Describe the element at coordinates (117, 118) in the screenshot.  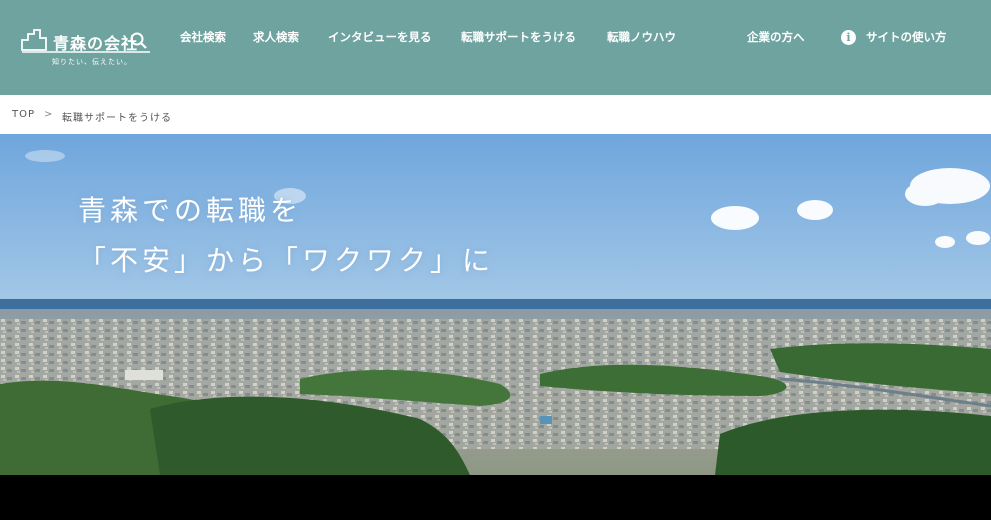
I see `breadcrumb-current: 転職サポートをうける` at that location.